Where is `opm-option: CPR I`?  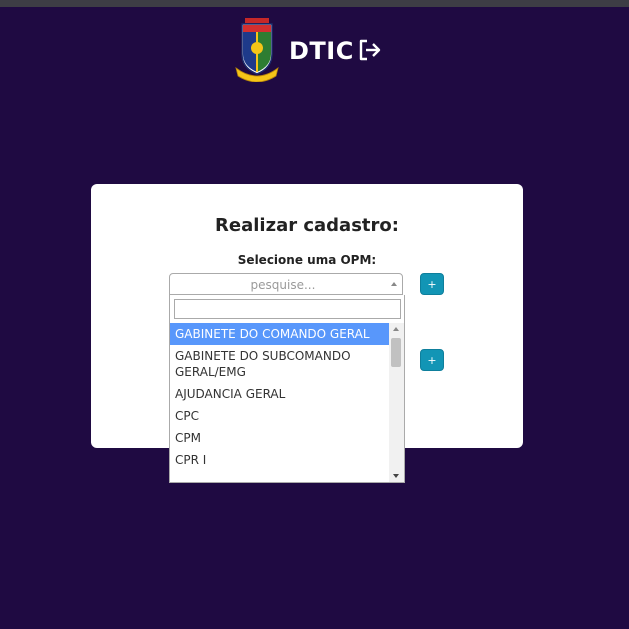 opm-option: CPR I is located at coordinates (279, 460).